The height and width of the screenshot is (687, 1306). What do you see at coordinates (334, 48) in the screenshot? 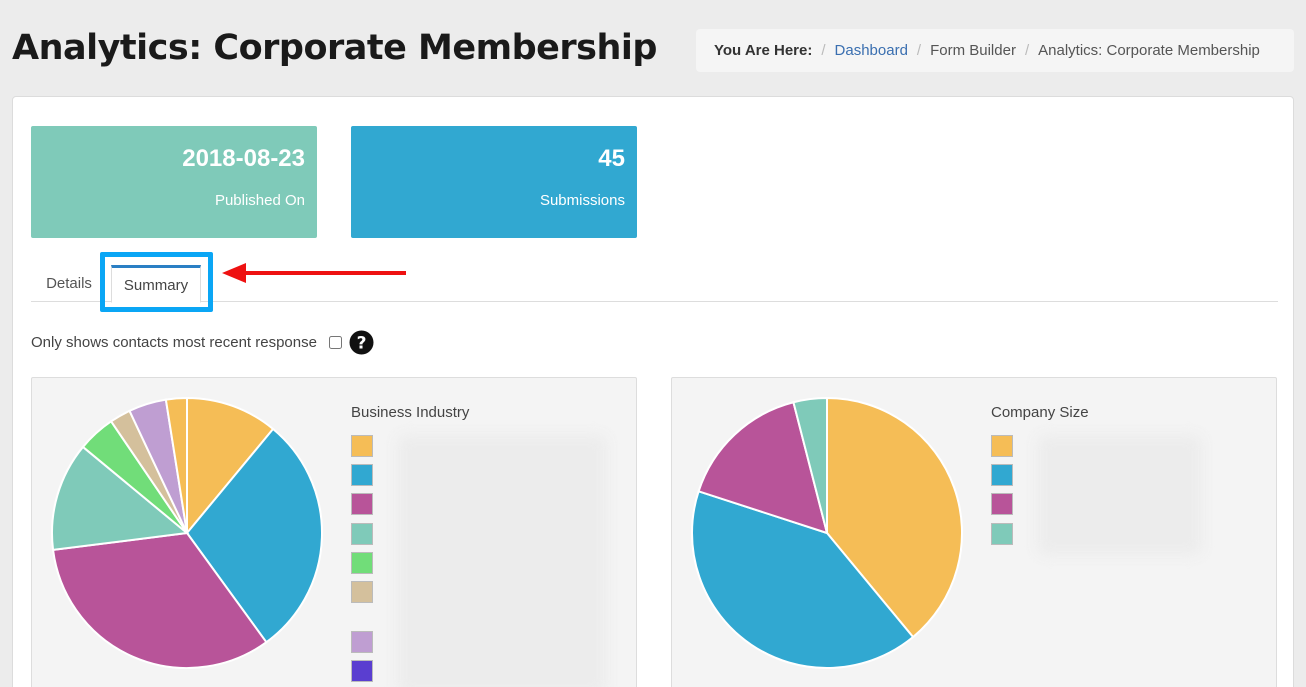
I see `page-title: Analytics: Corporate Membership` at bounding box center [334, 48].